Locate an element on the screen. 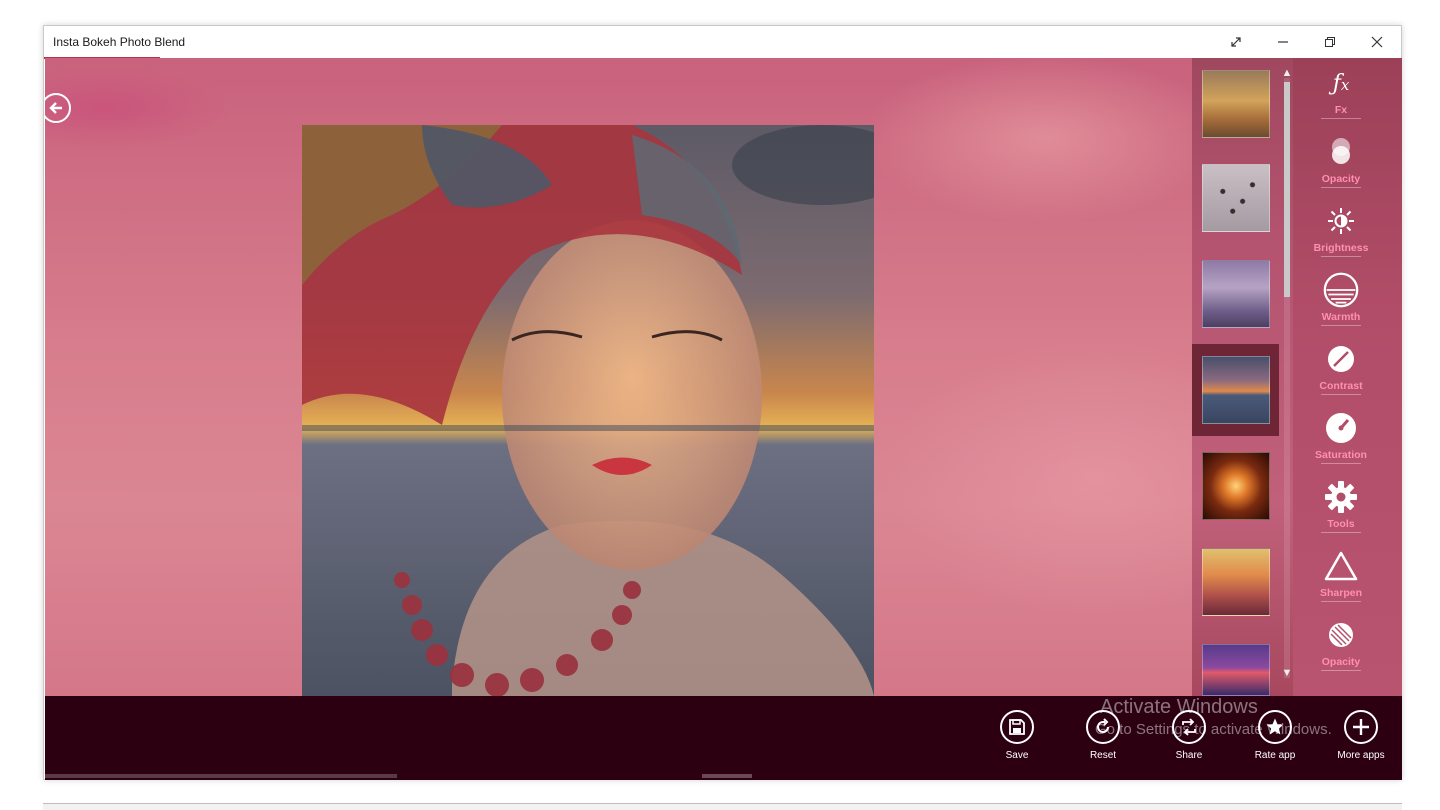 Image resolution: width=1440 pixels, height=810 pixels. save-icon is located at coordinates (1017, 727).